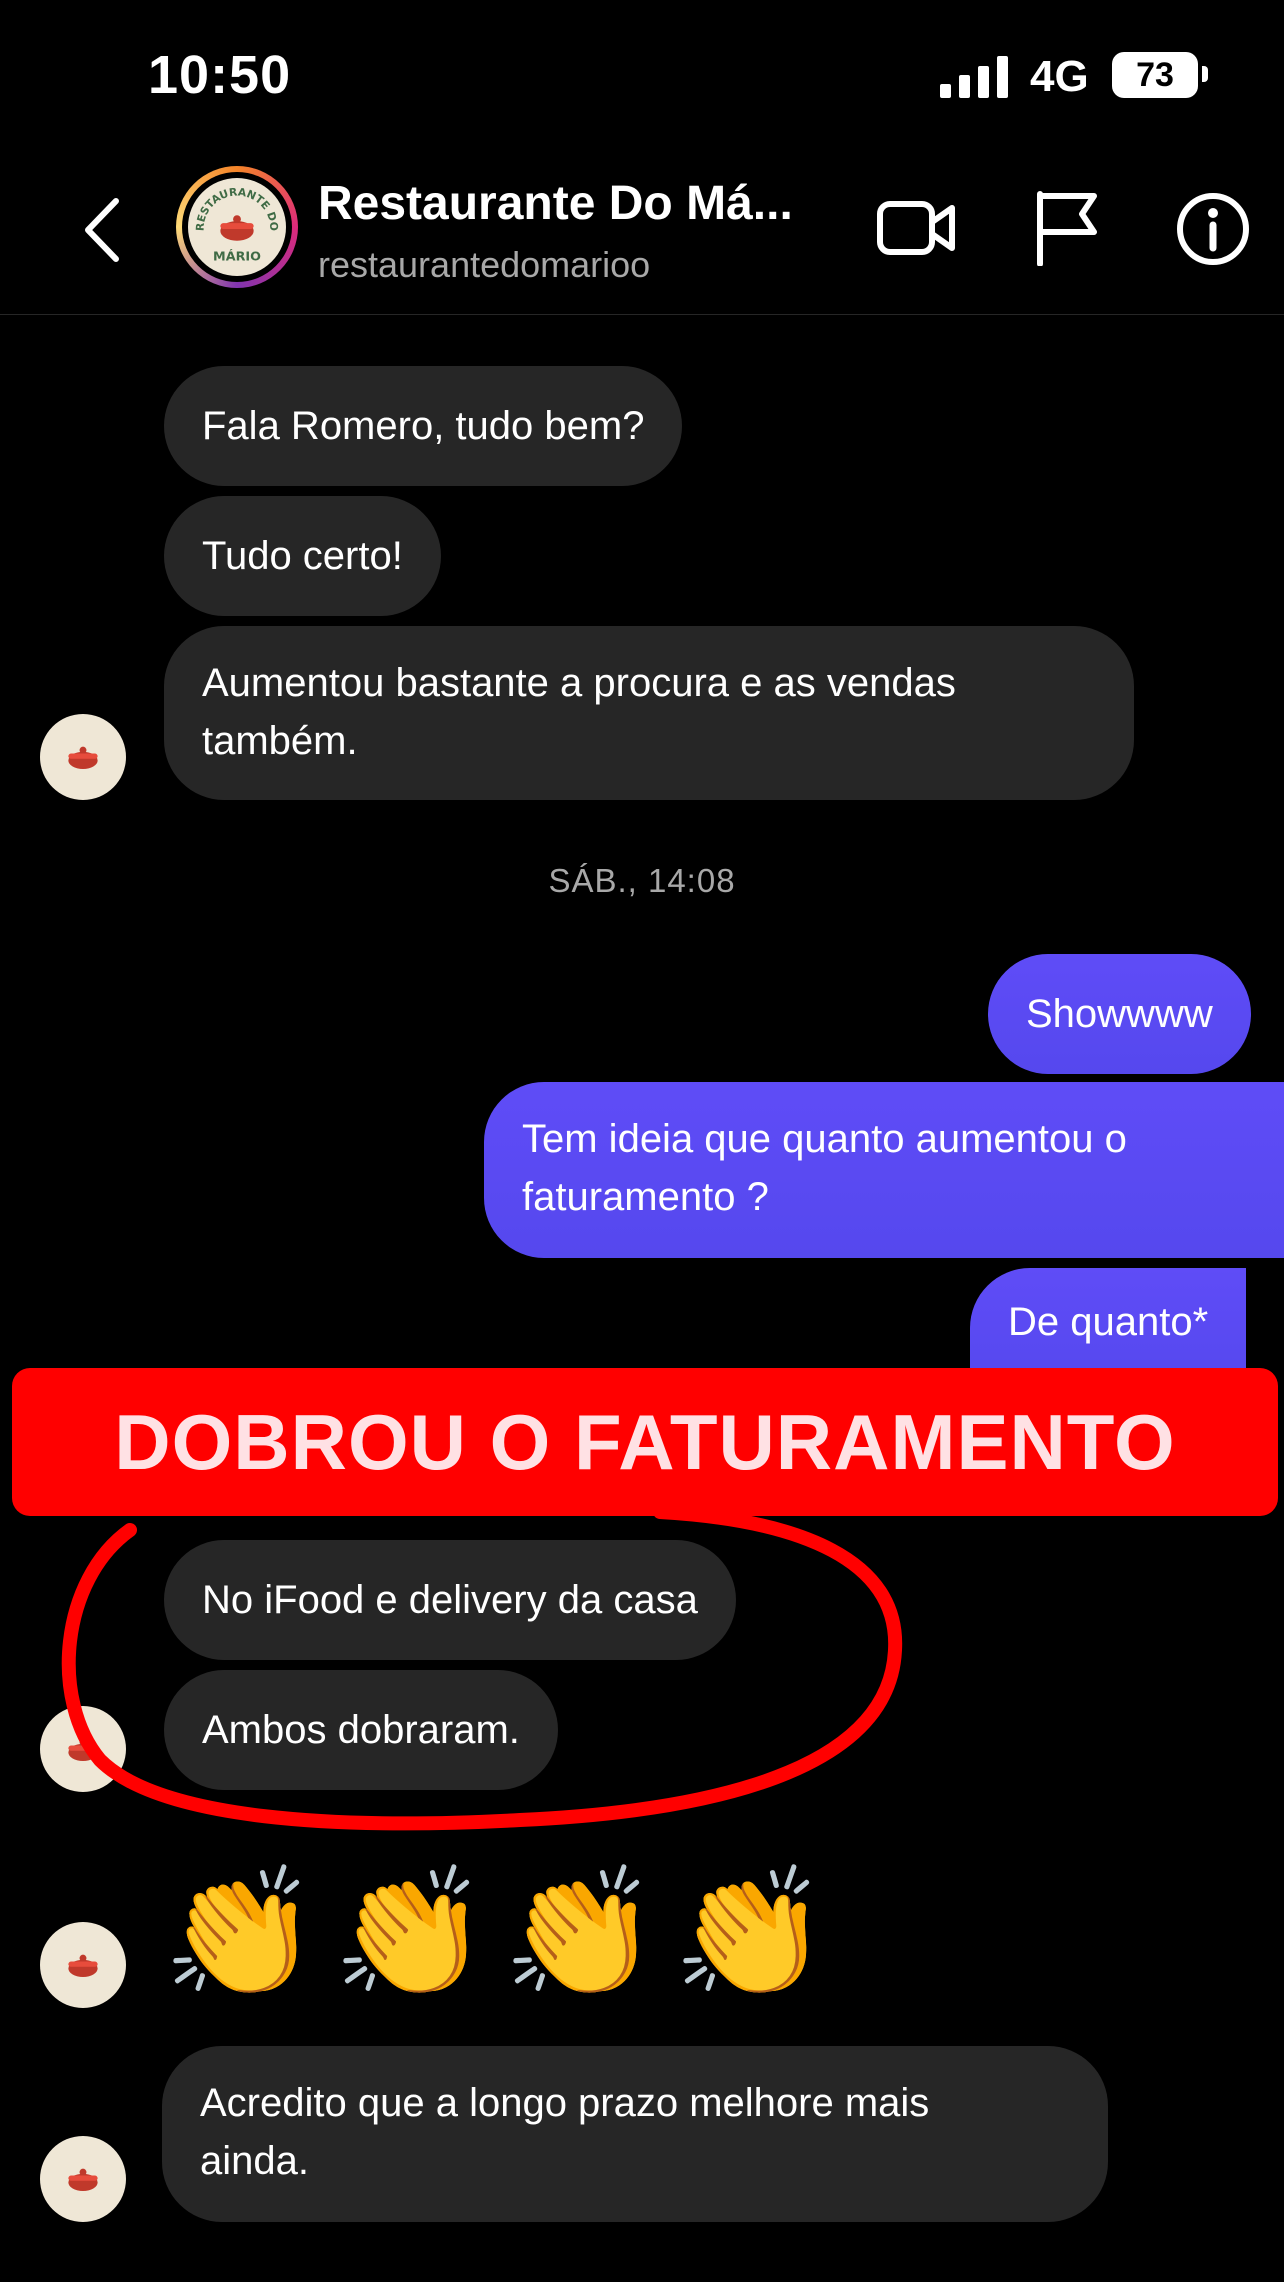 This screenshot has height=2282, width=1284. I want to click on chat-username: restaurantedomarioo, so click(484, 265).